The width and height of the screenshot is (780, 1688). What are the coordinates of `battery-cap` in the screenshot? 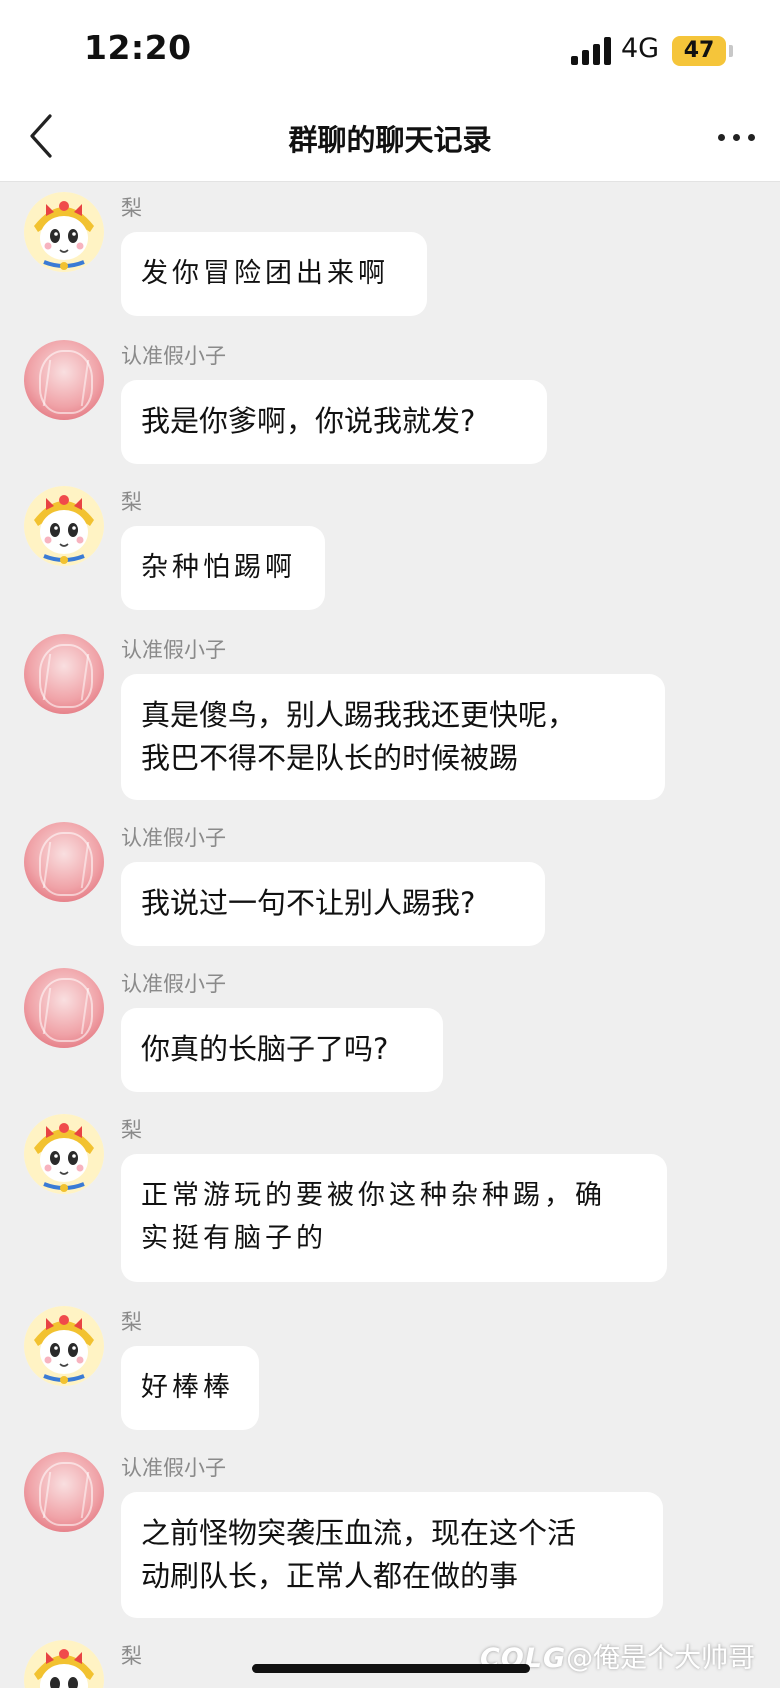 It's located at (731, 51).